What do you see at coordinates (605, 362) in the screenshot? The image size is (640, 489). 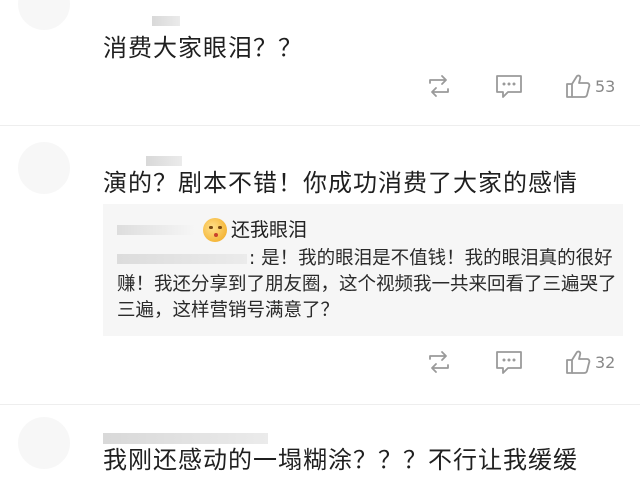 I see `like-count: 32` at bounding box center [605, 362].